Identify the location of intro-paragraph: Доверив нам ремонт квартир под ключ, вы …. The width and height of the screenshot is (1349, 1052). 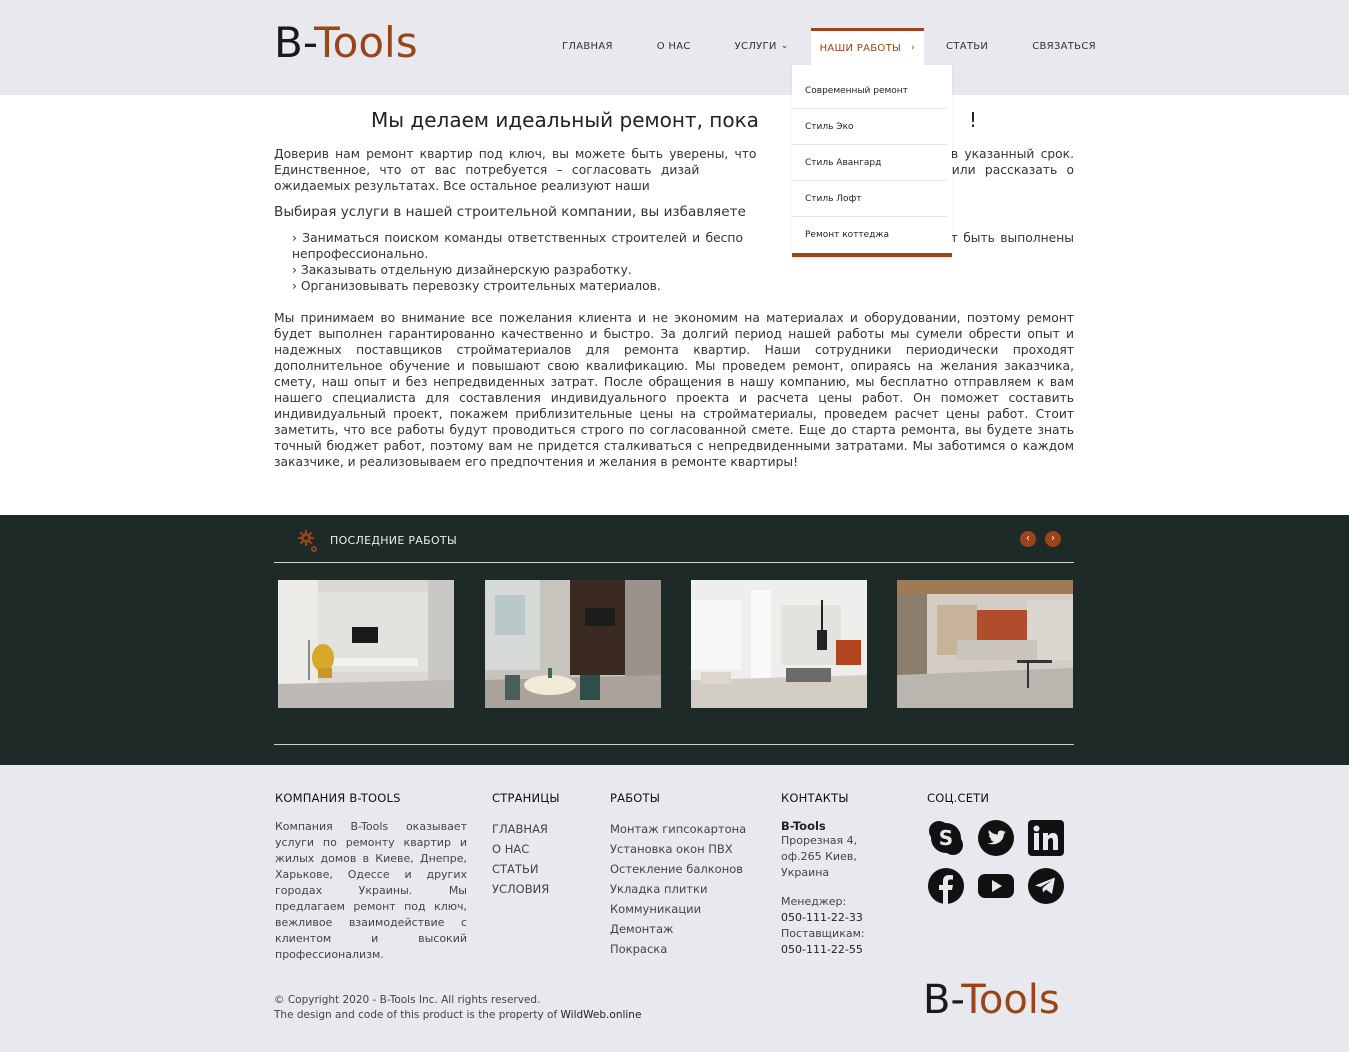
(674, 170).